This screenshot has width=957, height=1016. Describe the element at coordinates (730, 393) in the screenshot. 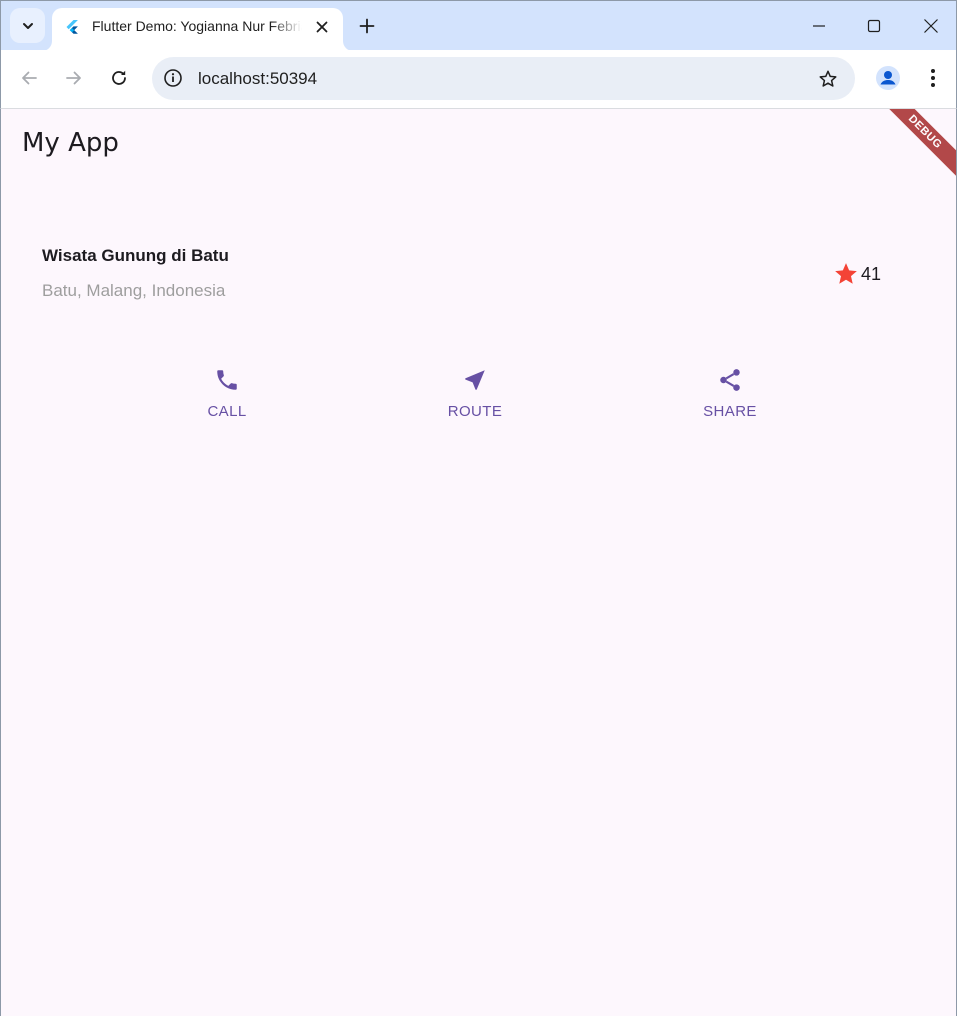

I see `share-button: SHARE` at that location.